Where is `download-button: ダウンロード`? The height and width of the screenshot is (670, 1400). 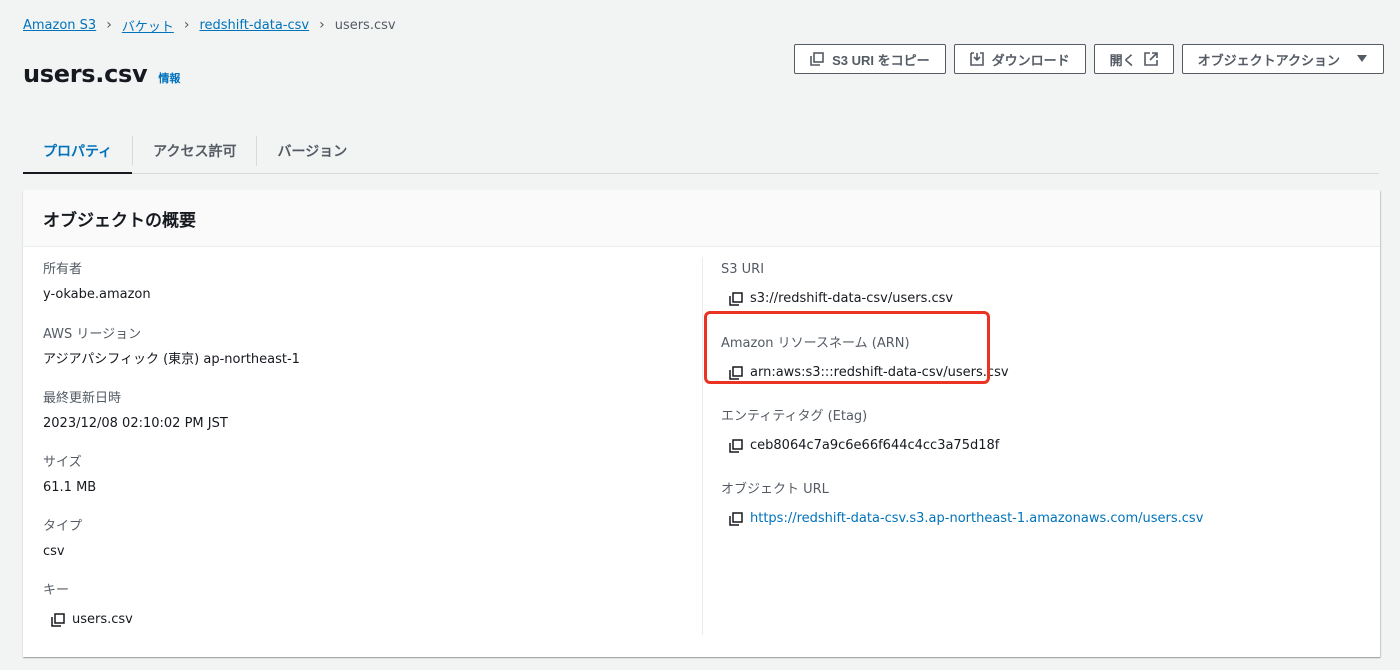 download-button: ダウンロード is located at coordinates (1019, 59).